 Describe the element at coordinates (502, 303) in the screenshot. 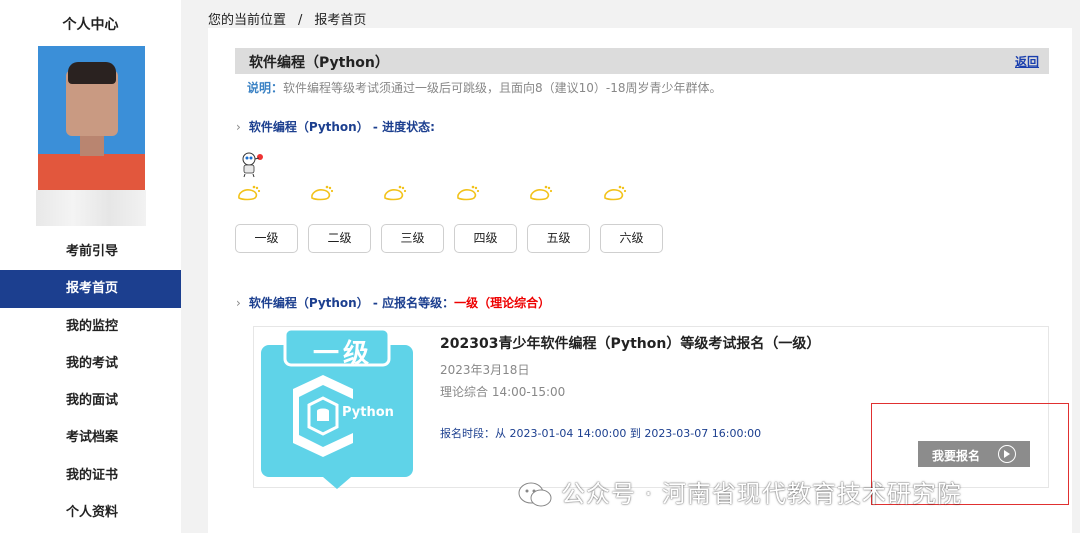

I see `enroll-level-value: 一级（理论综合）` at that location.